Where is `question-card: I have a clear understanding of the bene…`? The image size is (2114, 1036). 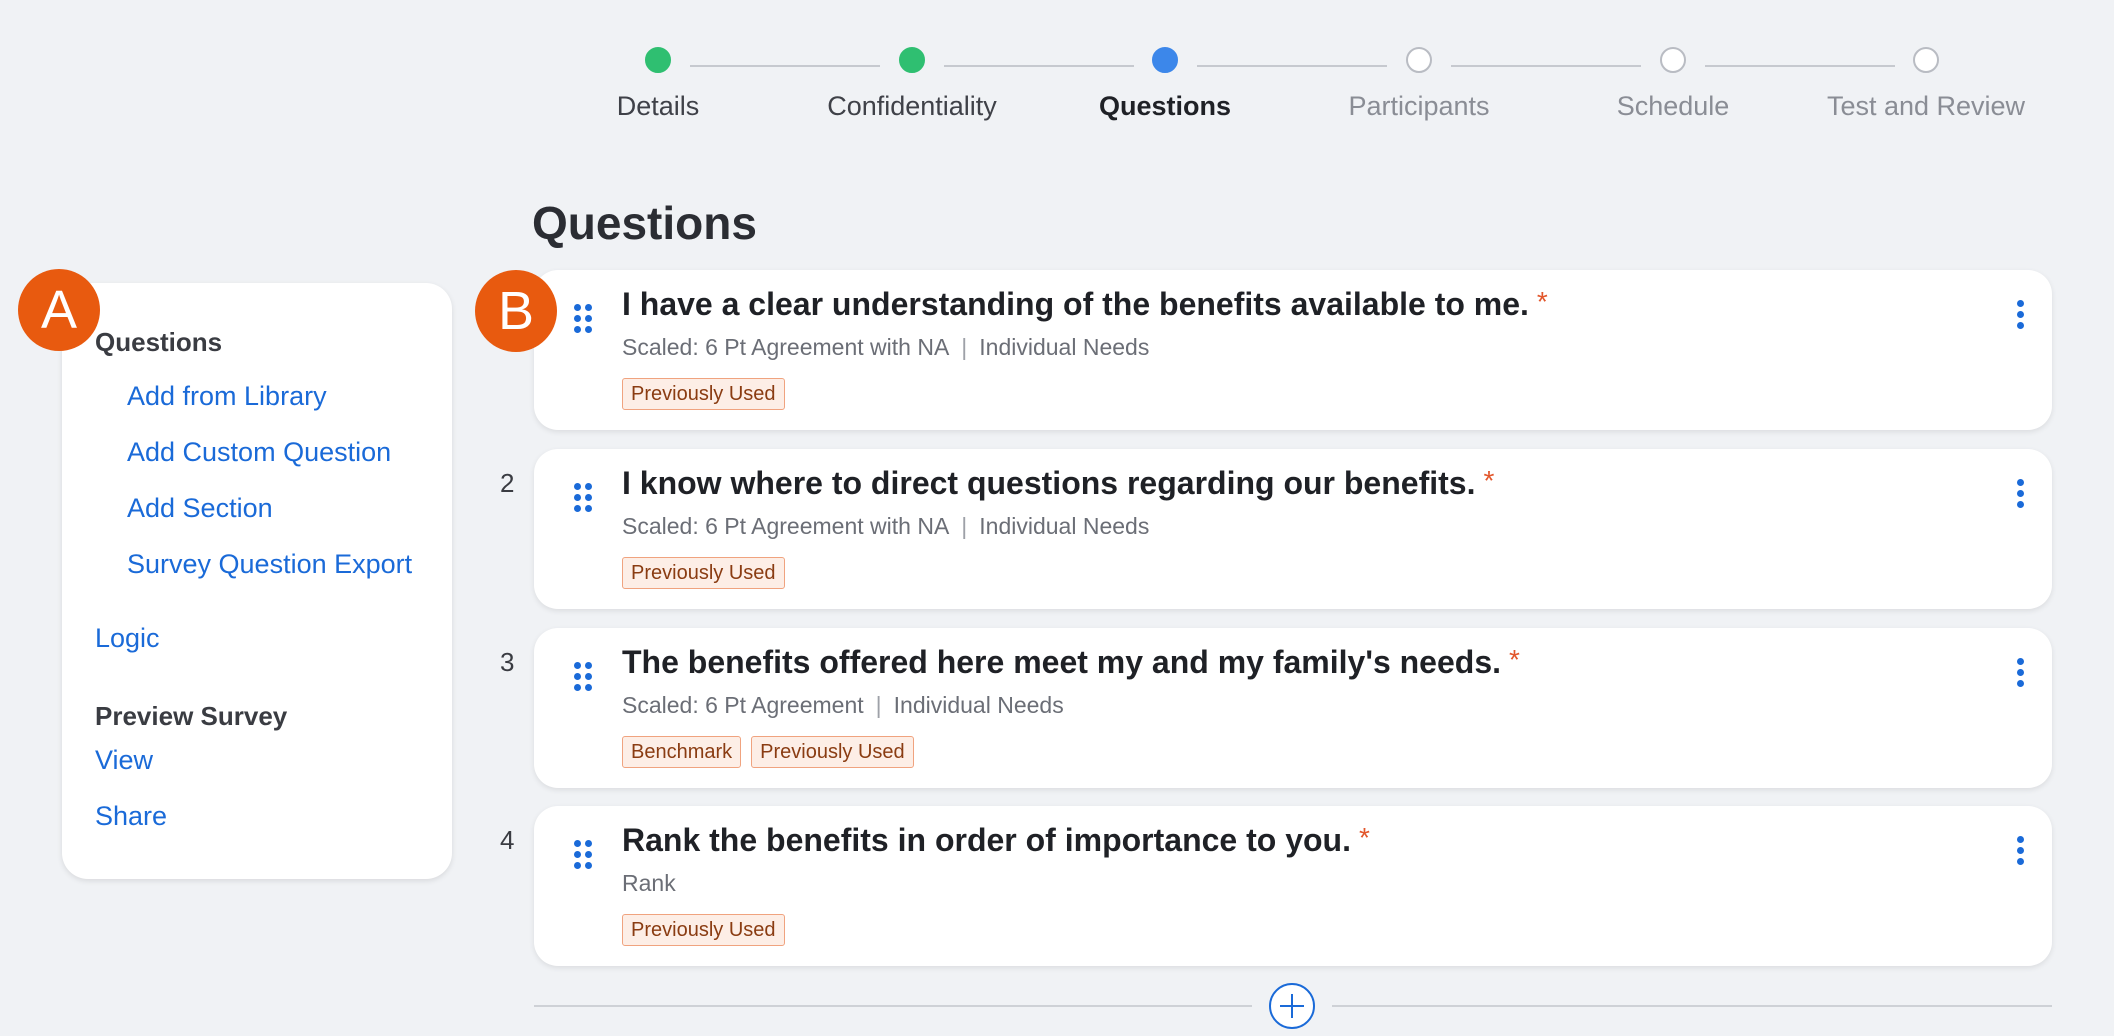
question-card: I have a clear understanding of the bene… is located at coordinates (1293, 350).